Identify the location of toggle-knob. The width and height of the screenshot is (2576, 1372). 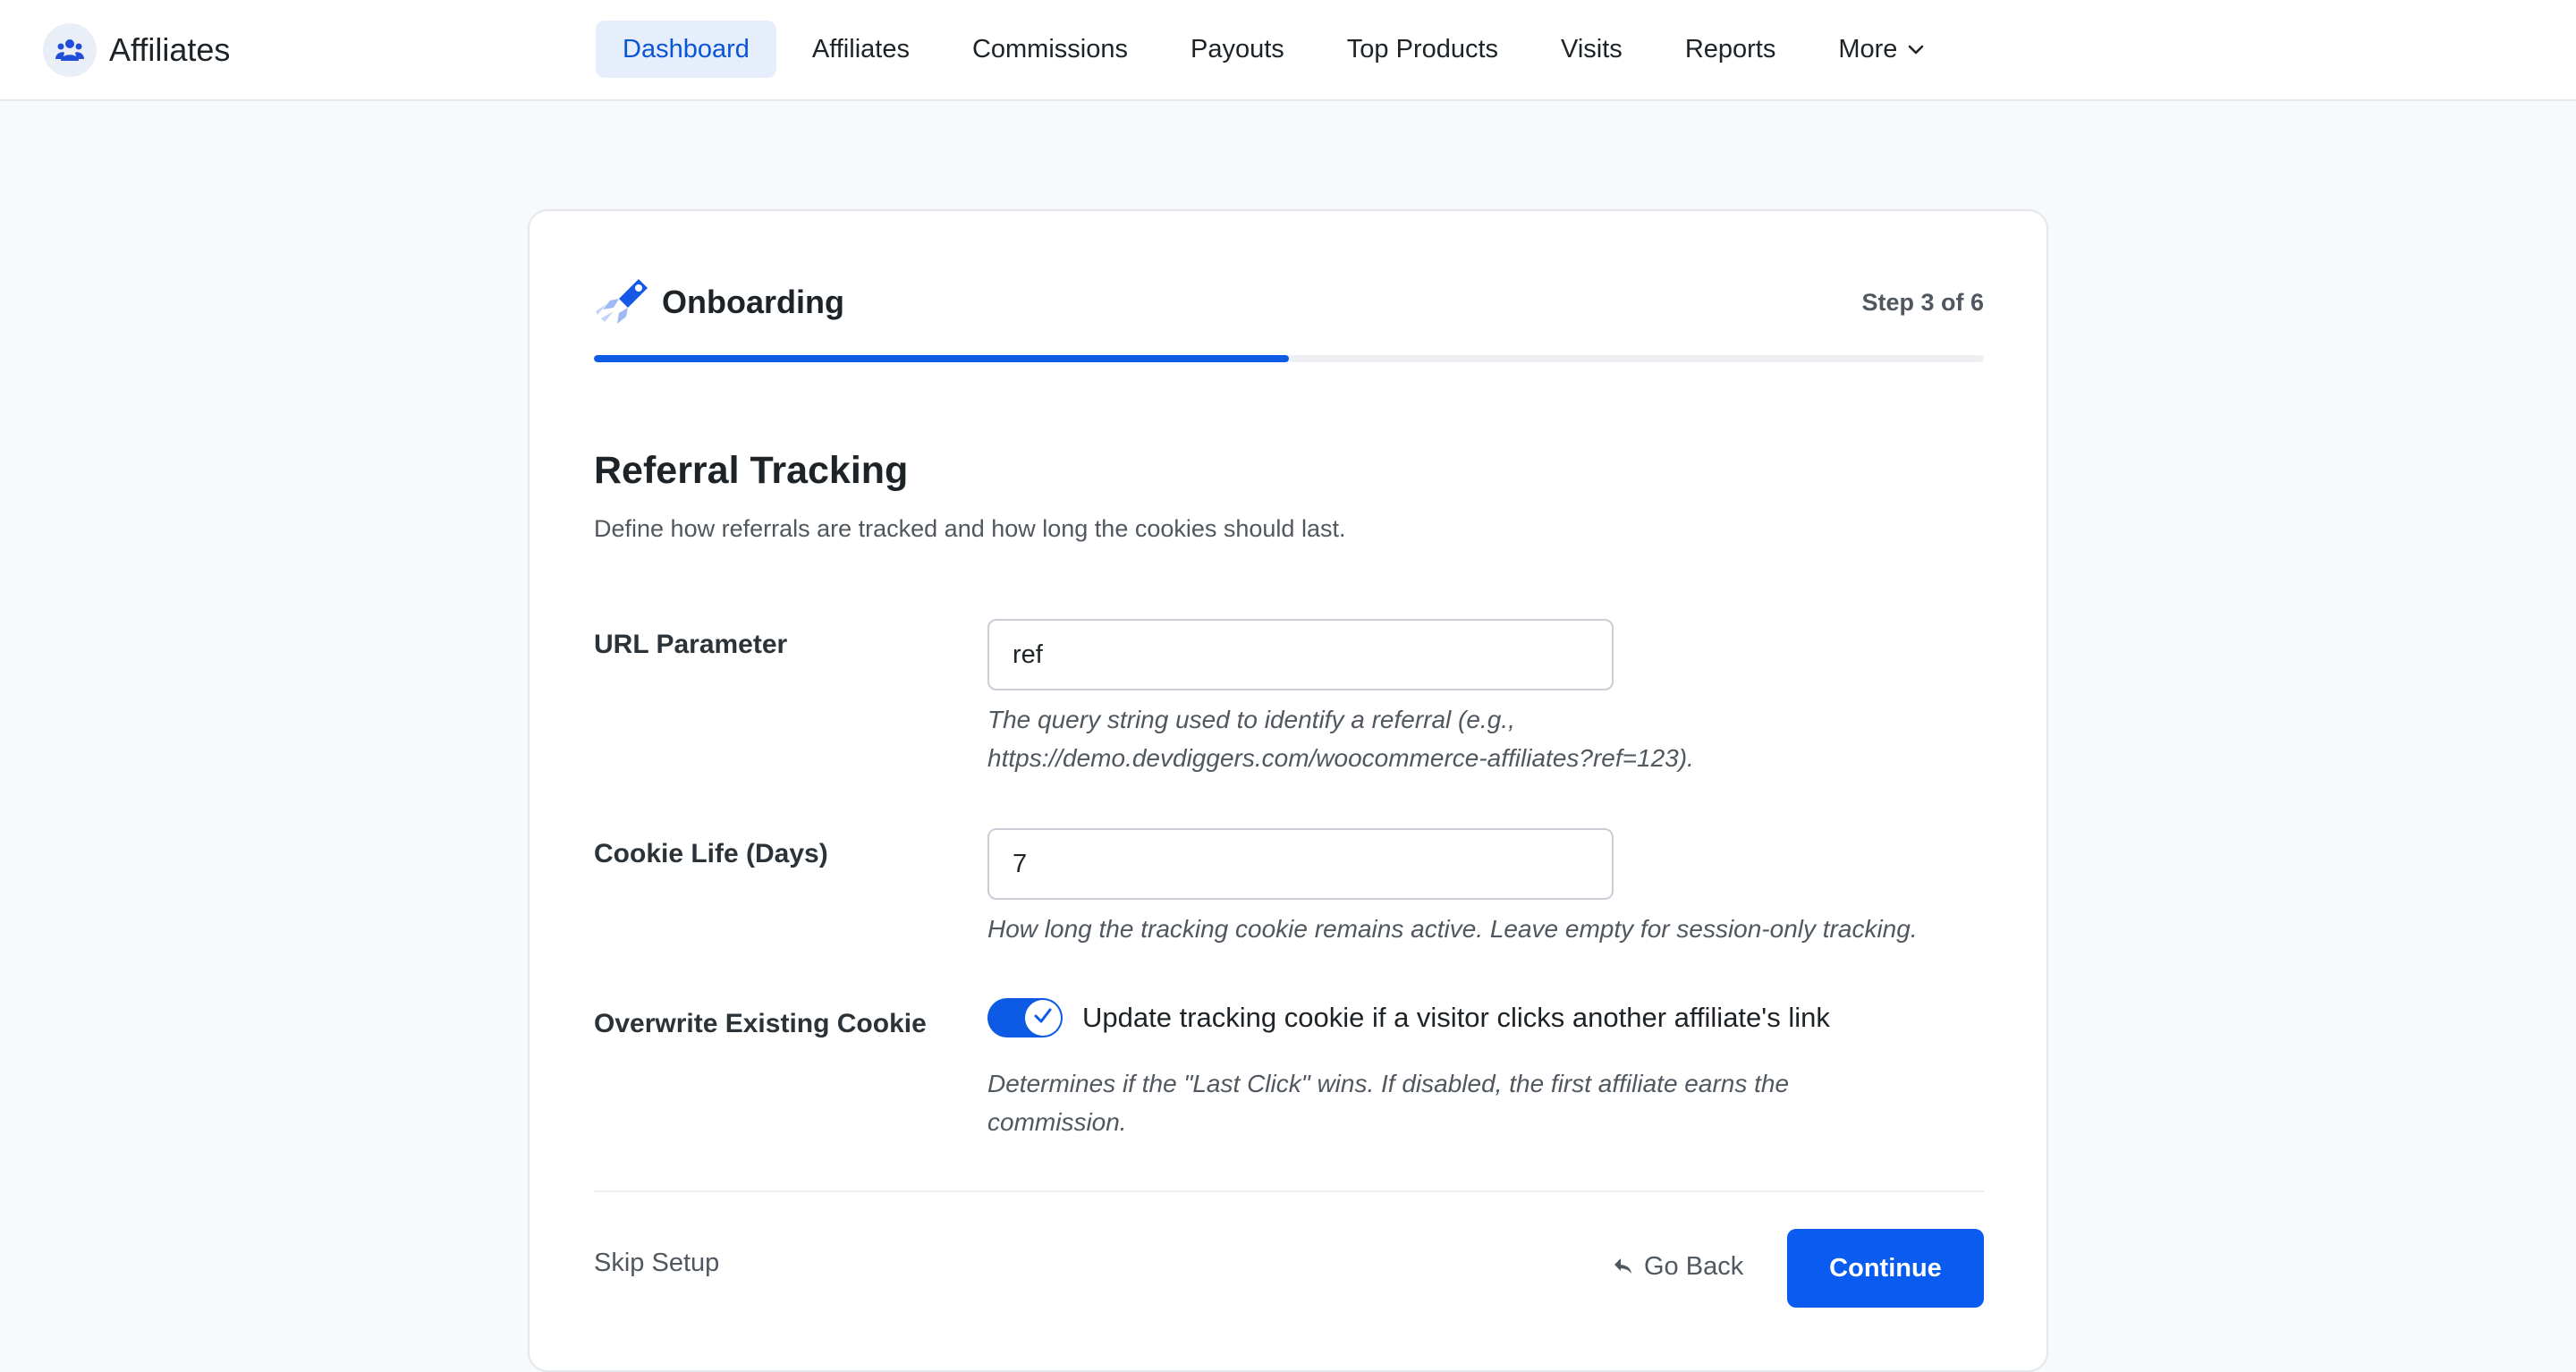
(1043, 1018).